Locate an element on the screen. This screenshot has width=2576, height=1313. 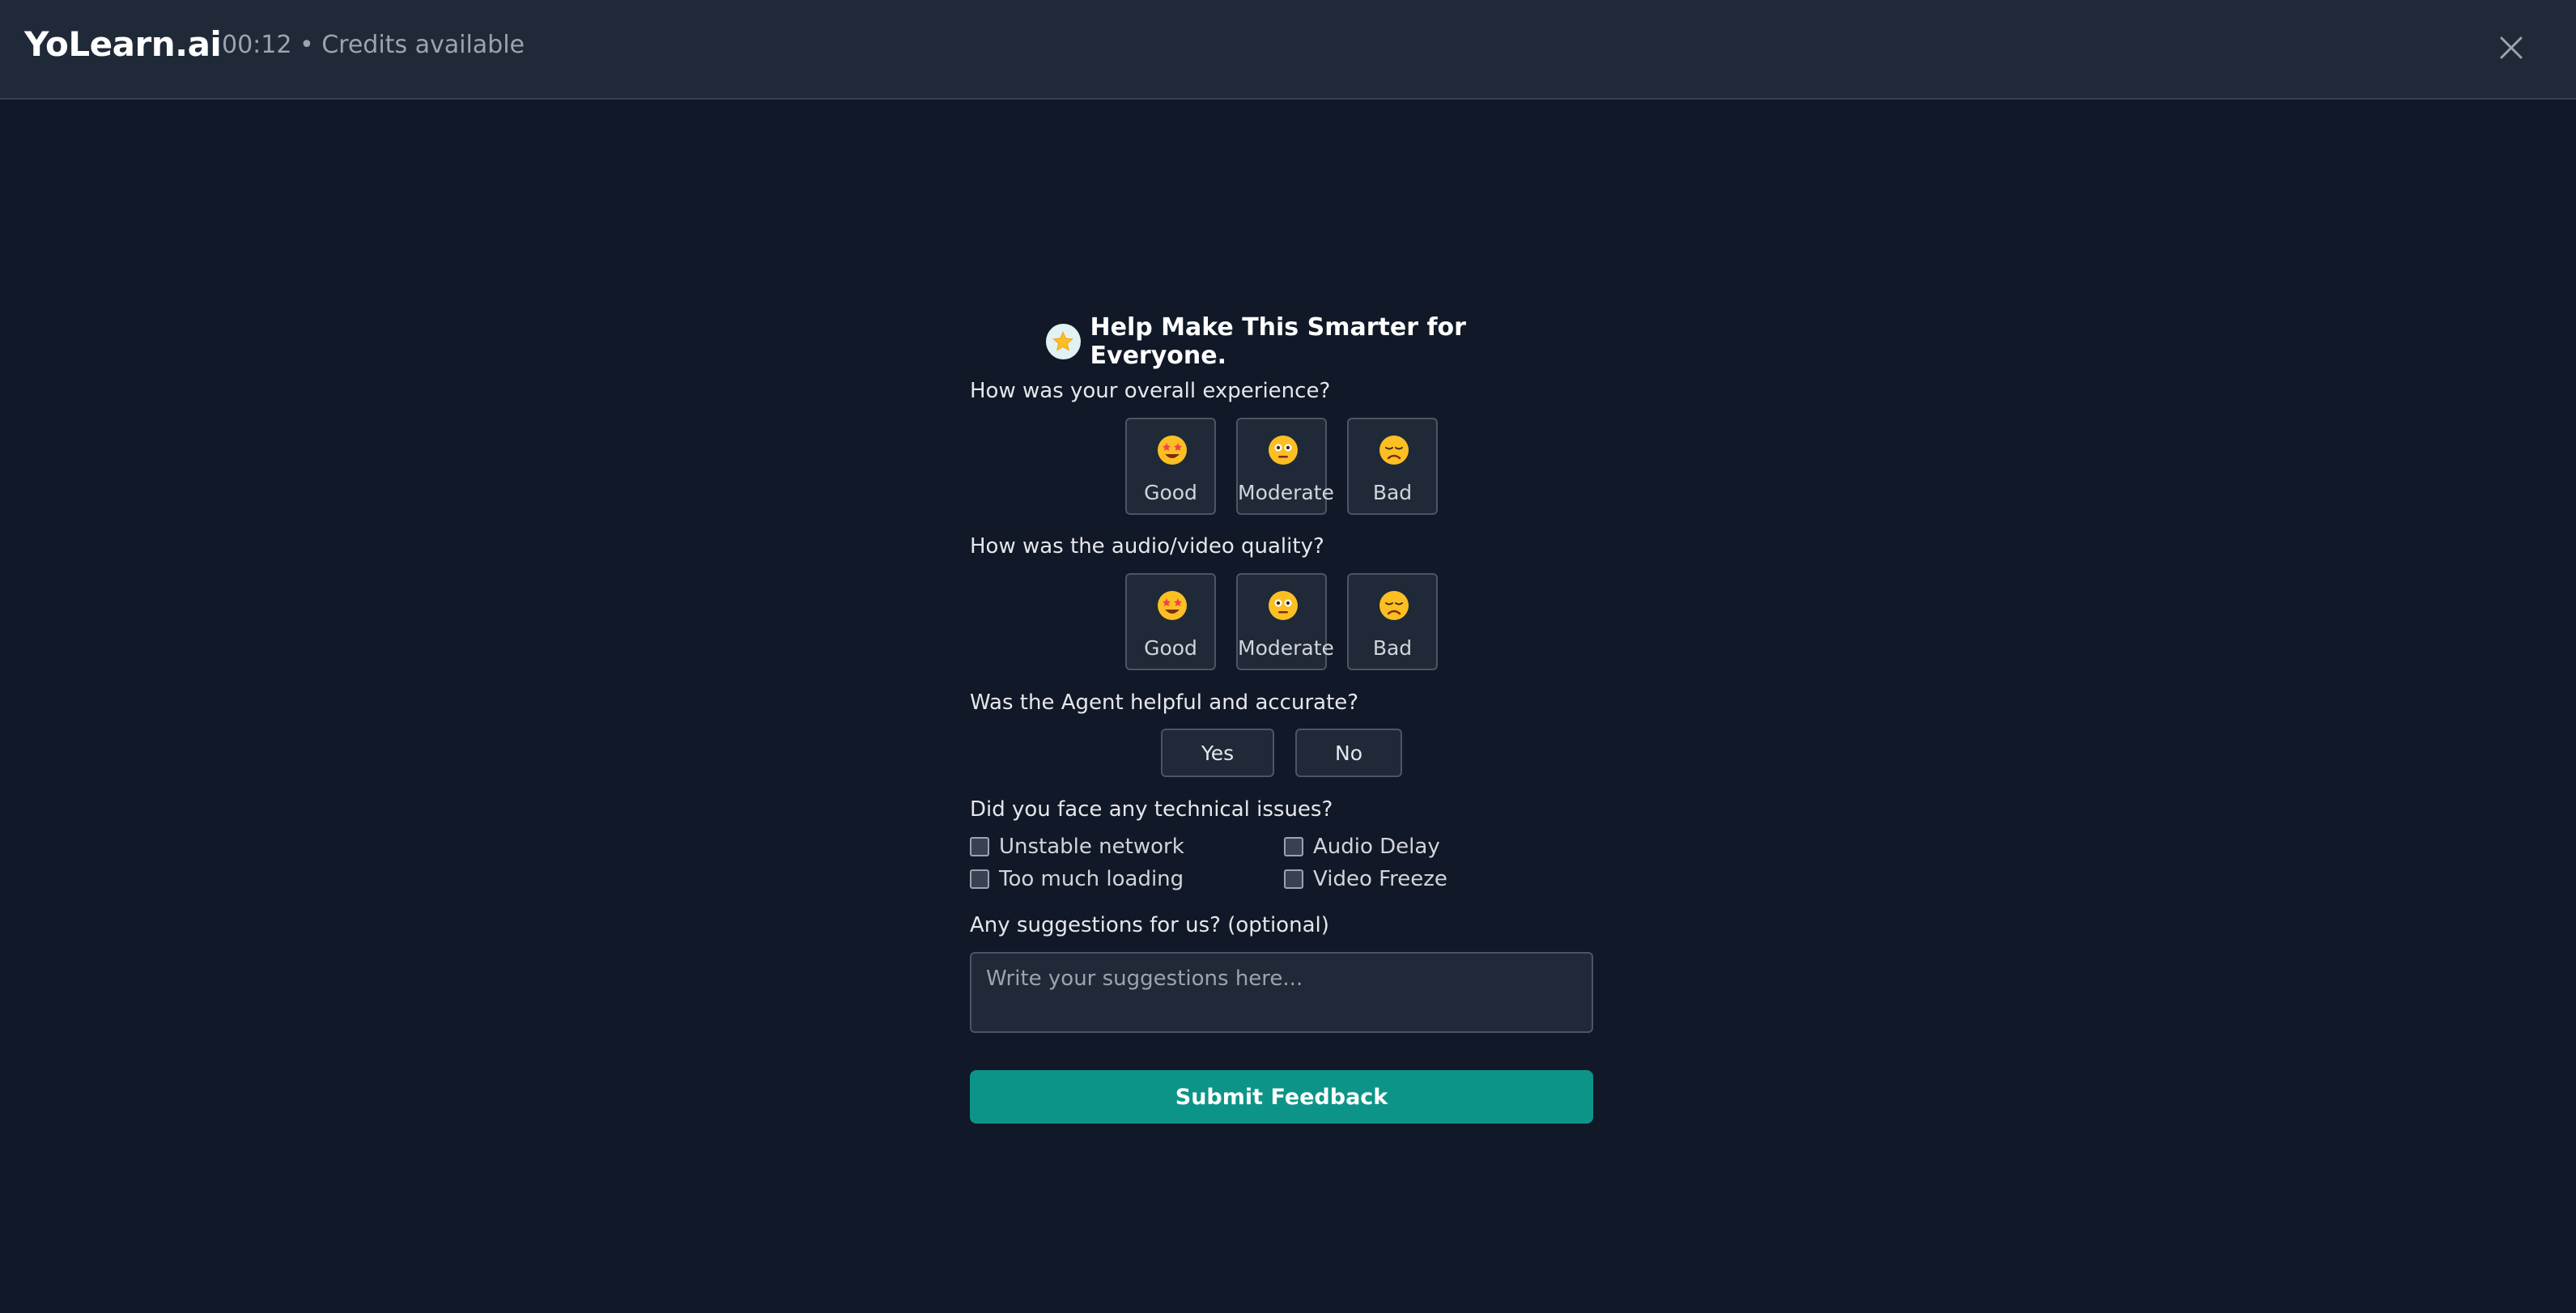
overall-good-option: Good is located at coordinates (1171, 466).